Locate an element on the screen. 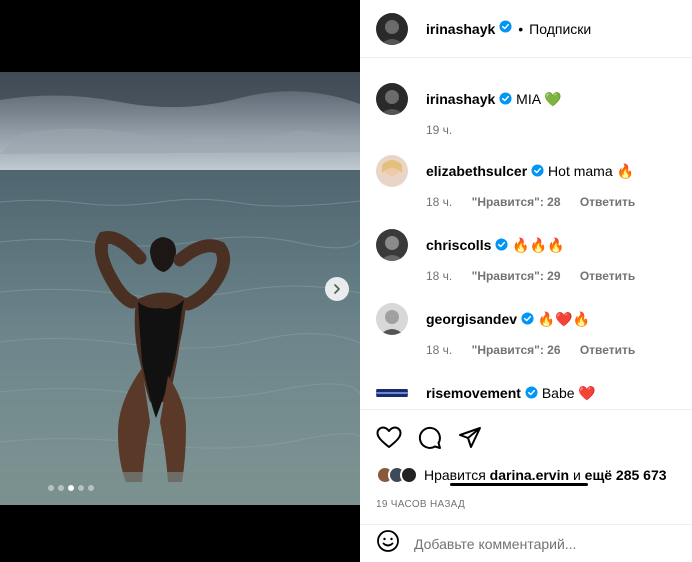  comment-text: chriscolls 🔥🔥🔥 is located at coordinates (495, 245).